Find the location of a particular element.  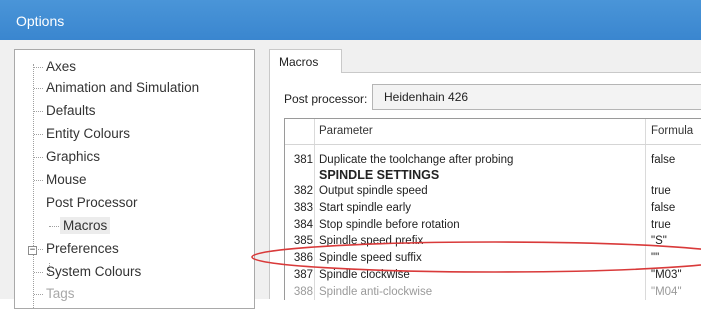

tree-item-graphics: Graphics is located at coordinates (67, 157).